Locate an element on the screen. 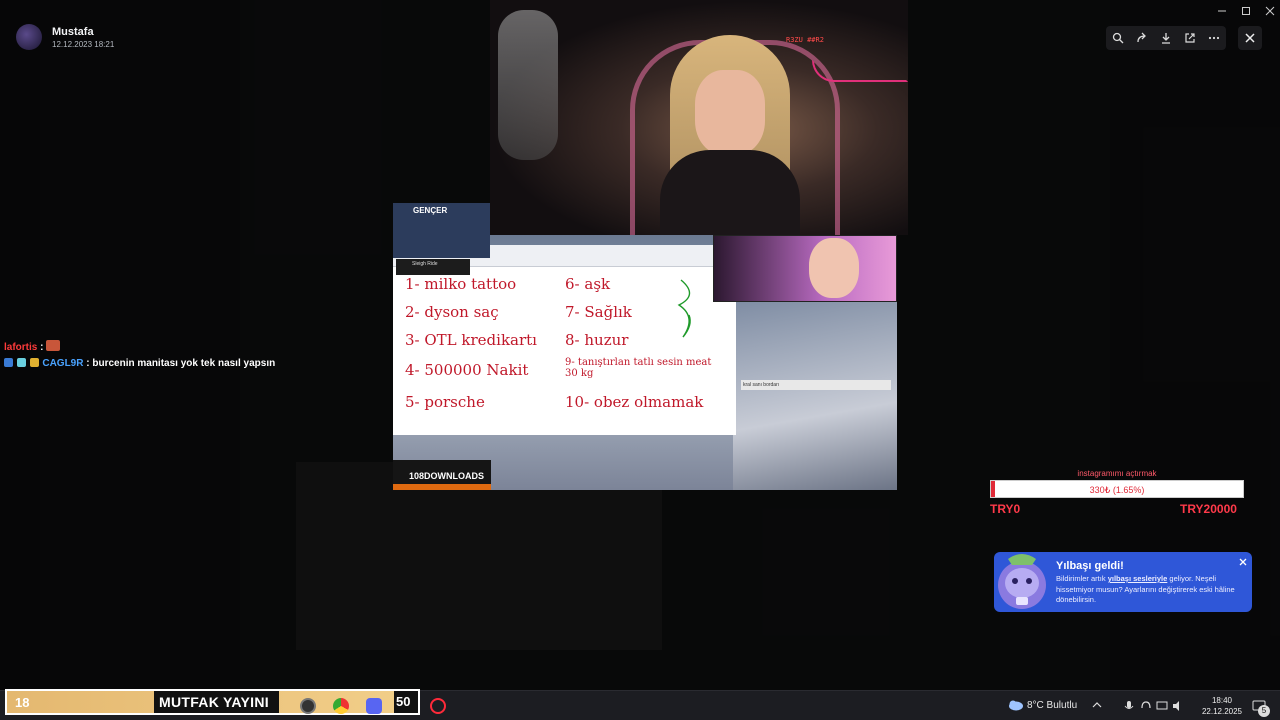 This screenshot has width=1280, height=720. goal-min-label: TRY0 is located at coordinates (1005, 509).